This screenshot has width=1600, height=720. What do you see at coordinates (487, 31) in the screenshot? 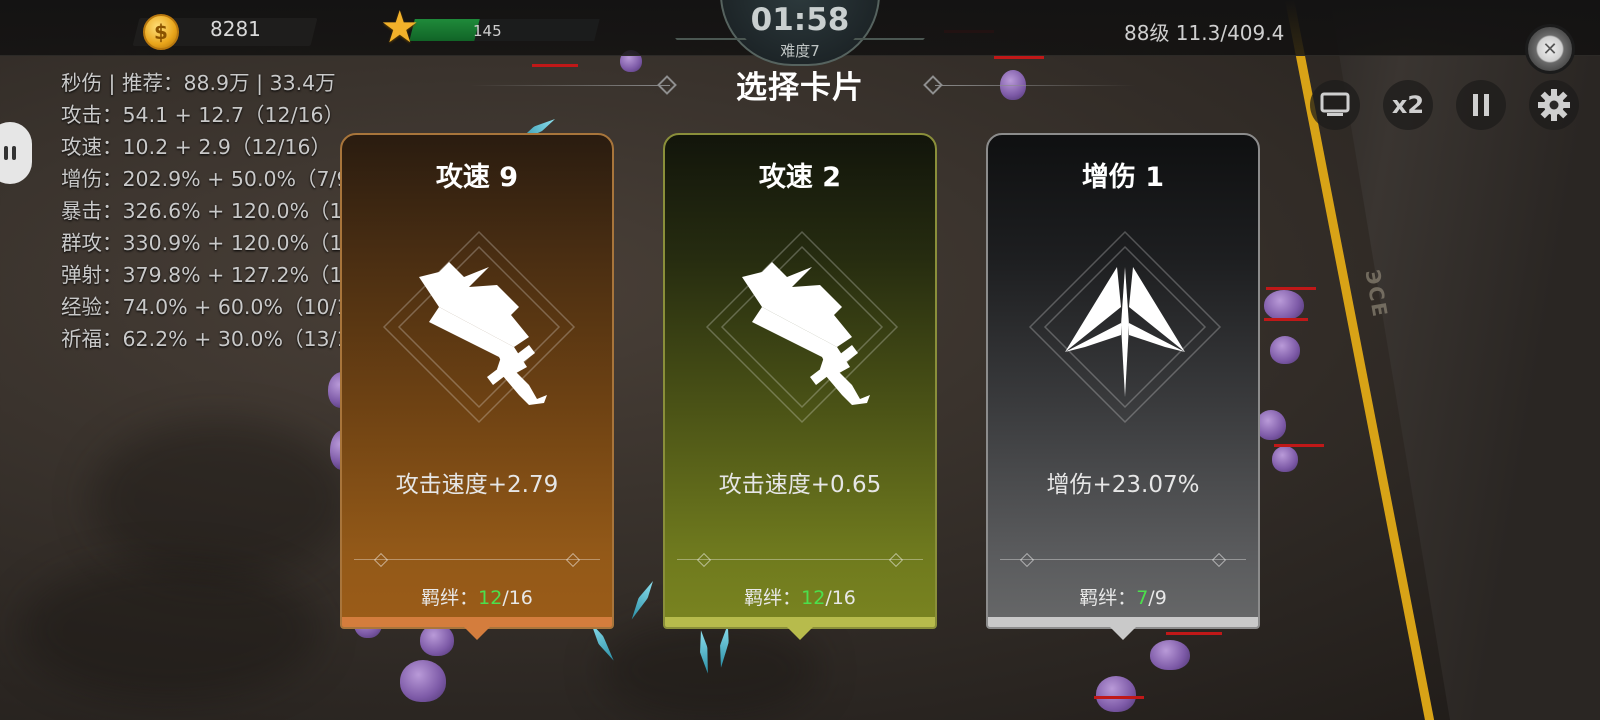
I see `xp-value: 145` at bounding box center [487, 31].